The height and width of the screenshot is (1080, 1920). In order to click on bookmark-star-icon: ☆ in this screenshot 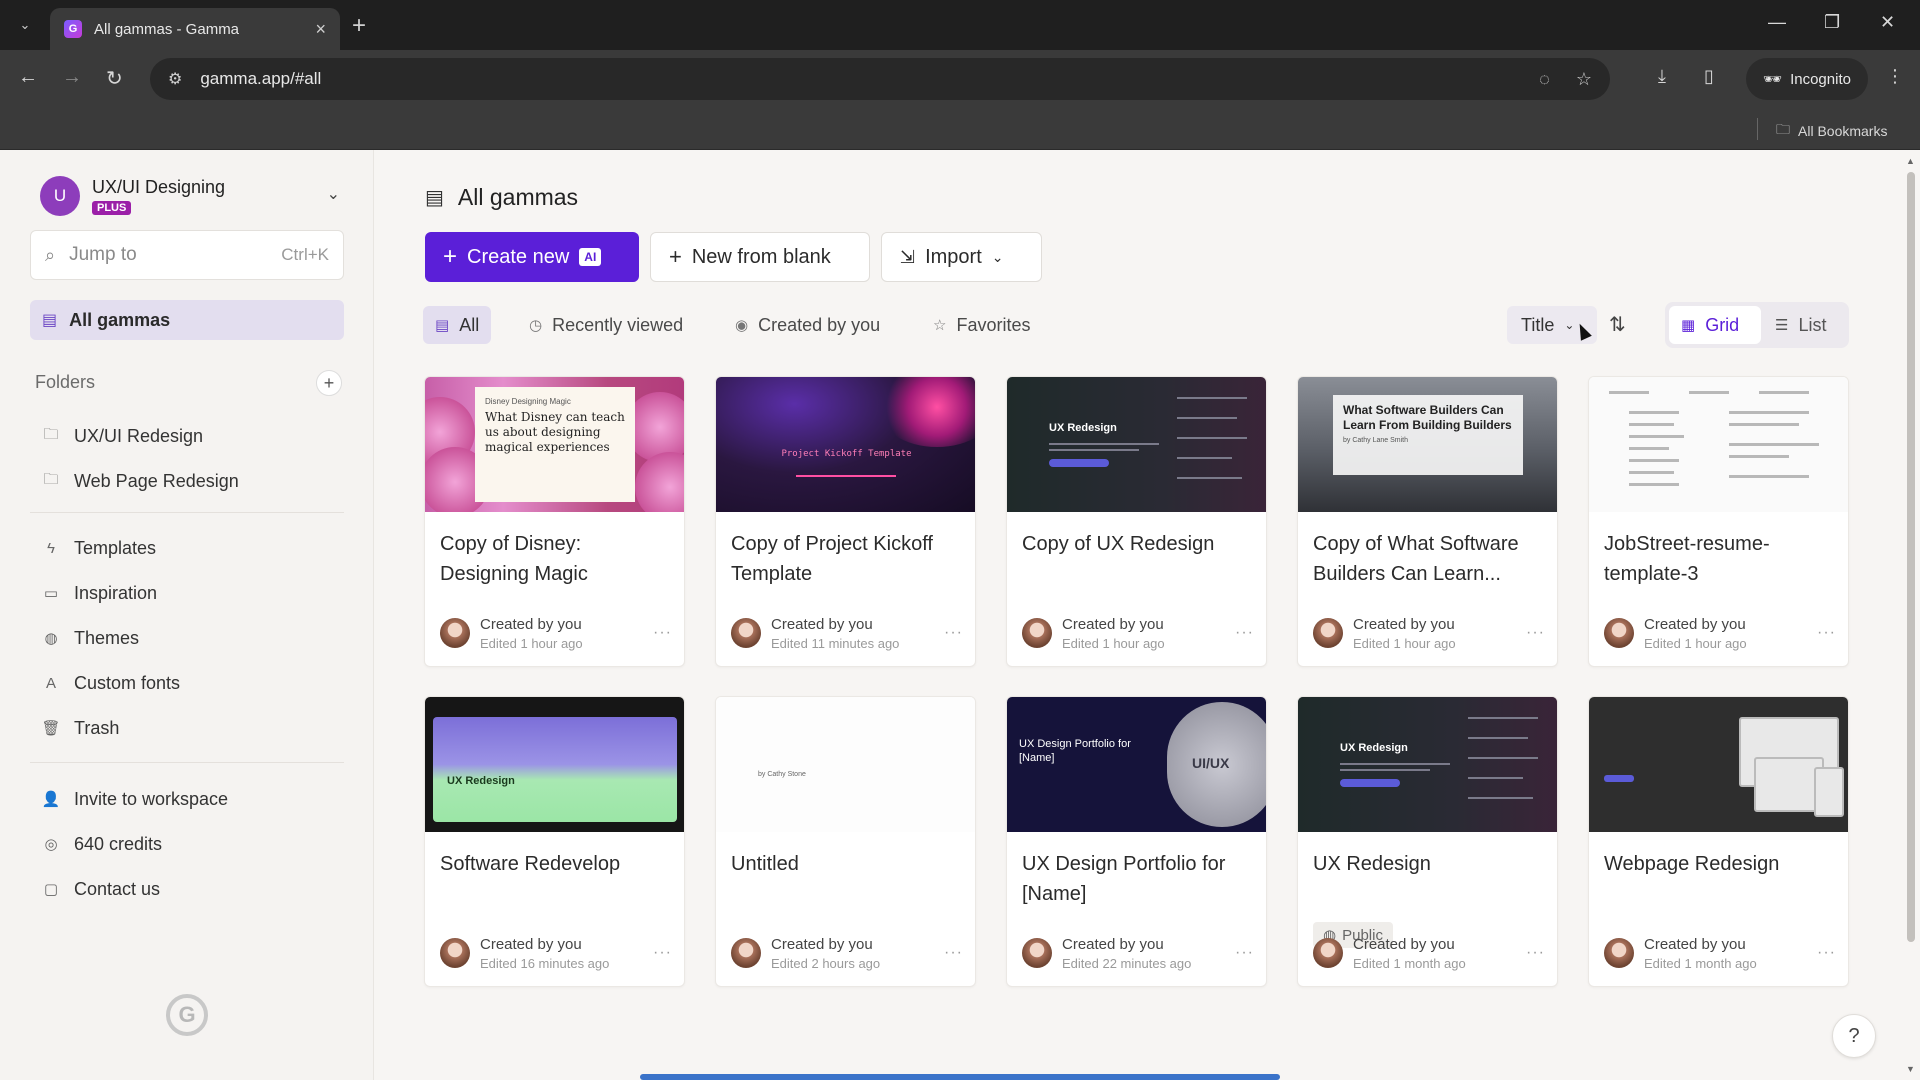, I will do `click(1584, 79)`.